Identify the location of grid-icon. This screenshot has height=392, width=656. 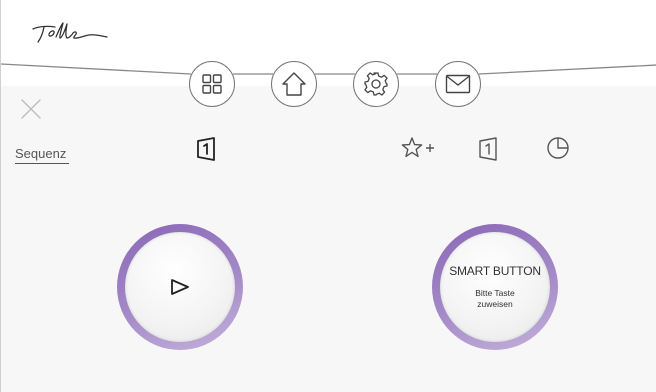
(212, 84).